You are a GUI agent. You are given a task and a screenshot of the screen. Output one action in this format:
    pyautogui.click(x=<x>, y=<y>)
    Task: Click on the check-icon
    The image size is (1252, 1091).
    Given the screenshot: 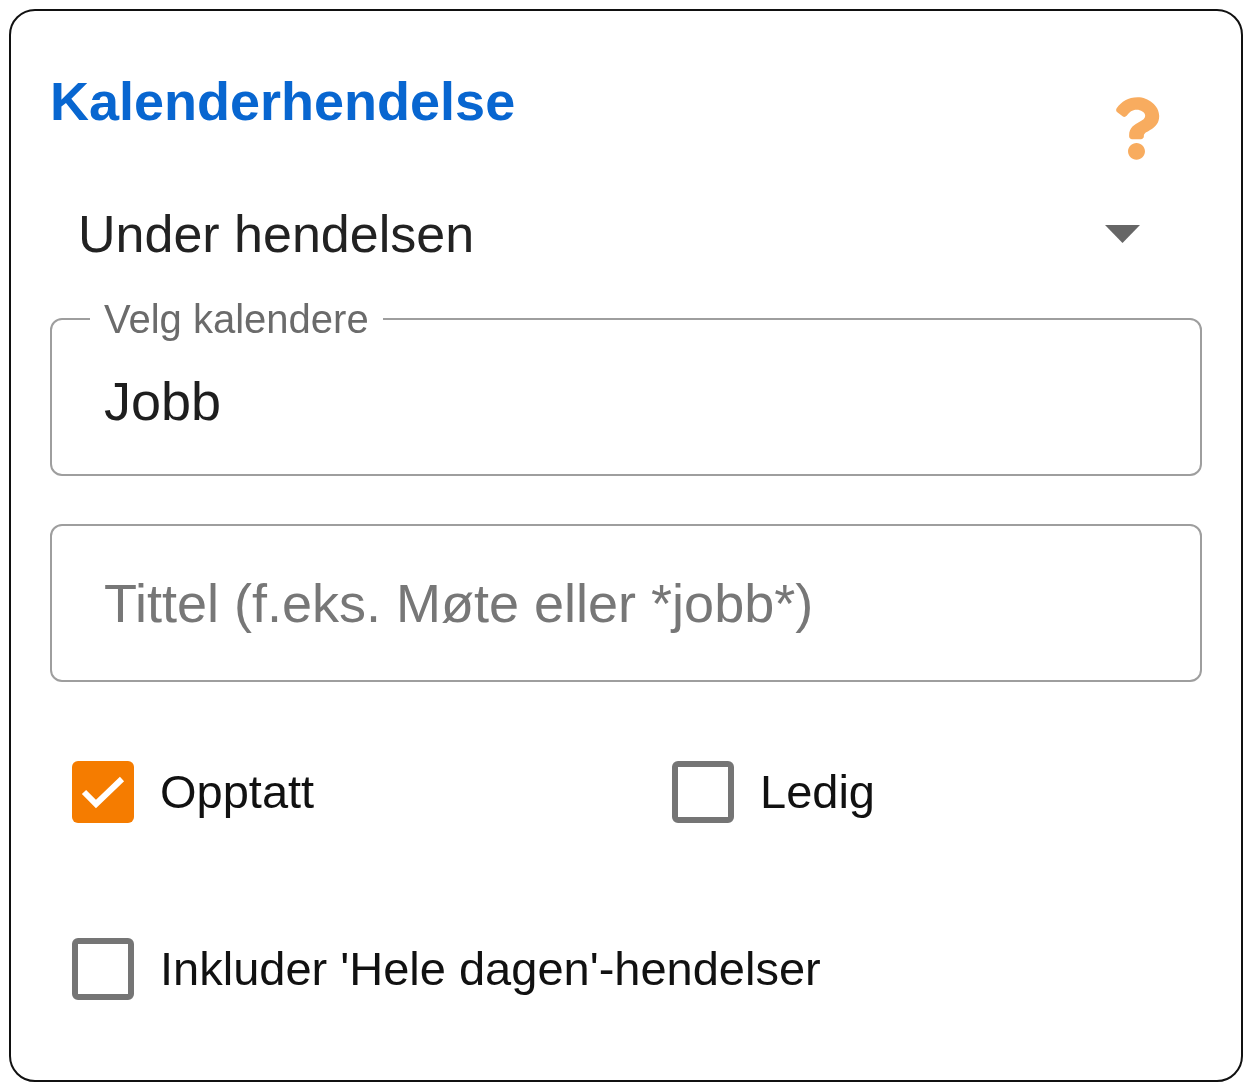 What is the action you would take?
    pyautogui.click(x=103, y=792)
    